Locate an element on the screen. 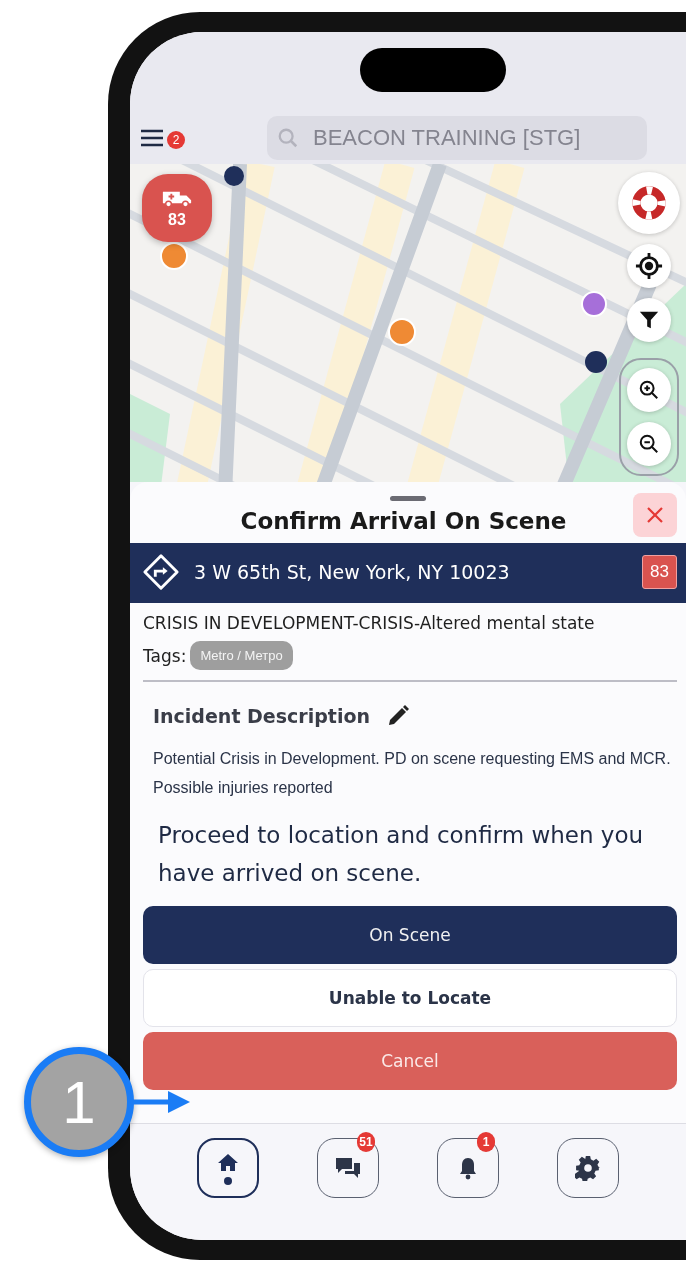 The width and height of the screenshot is (686, 1266). locate-icon is located at coordinates (649, 266).